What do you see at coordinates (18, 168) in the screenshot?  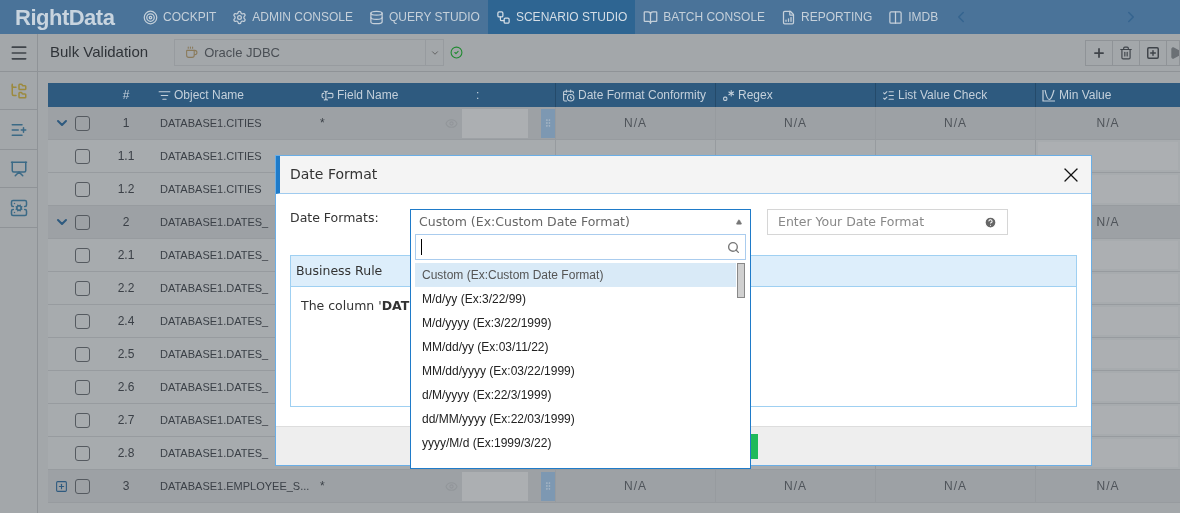 I see `monitor-chart-icon` at bounding box center [18, 168].